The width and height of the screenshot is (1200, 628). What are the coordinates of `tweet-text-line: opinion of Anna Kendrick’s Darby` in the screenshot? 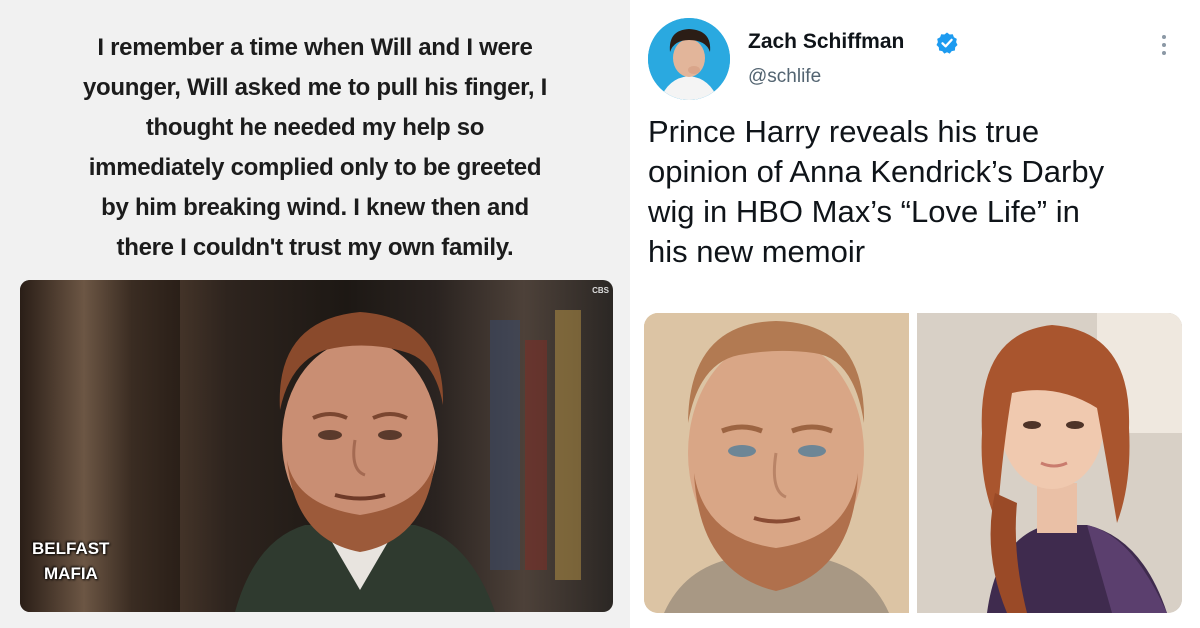 It's located at (876, 171).